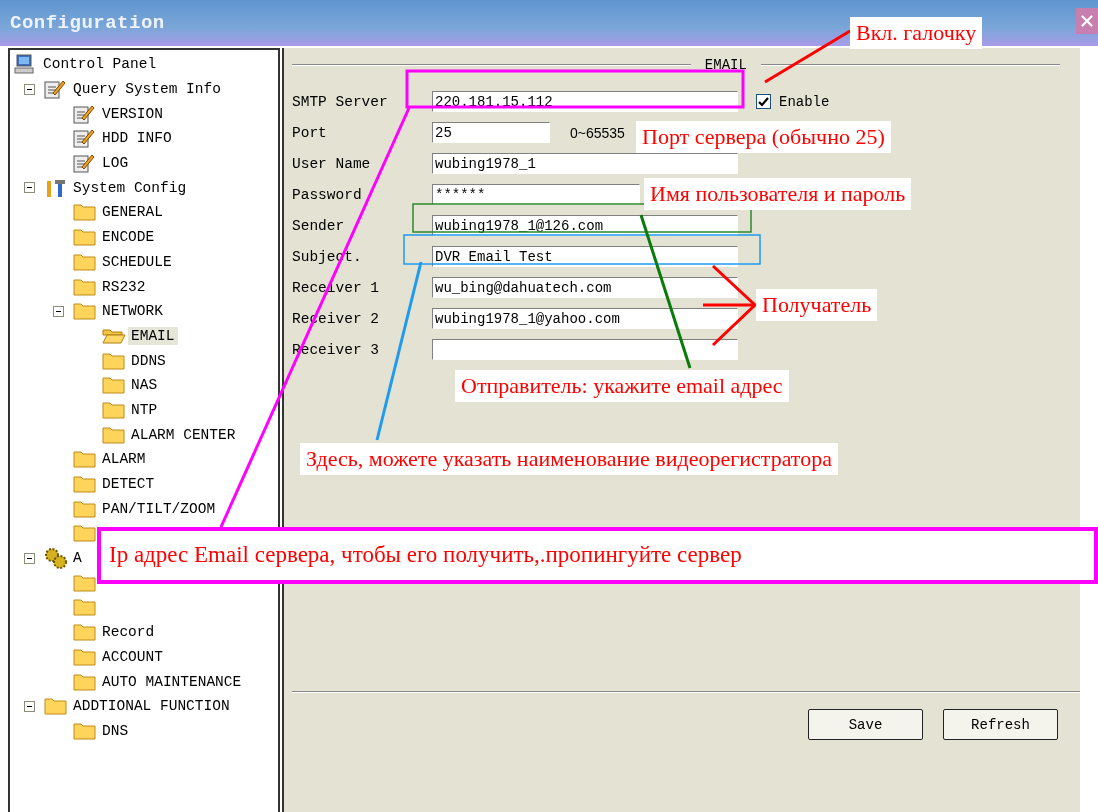 The height and width of the screenshot is (812, 1098). Describe the element at coordinates (128, 484) in the screenshot. I see `tree-item: DETECT` at that location.